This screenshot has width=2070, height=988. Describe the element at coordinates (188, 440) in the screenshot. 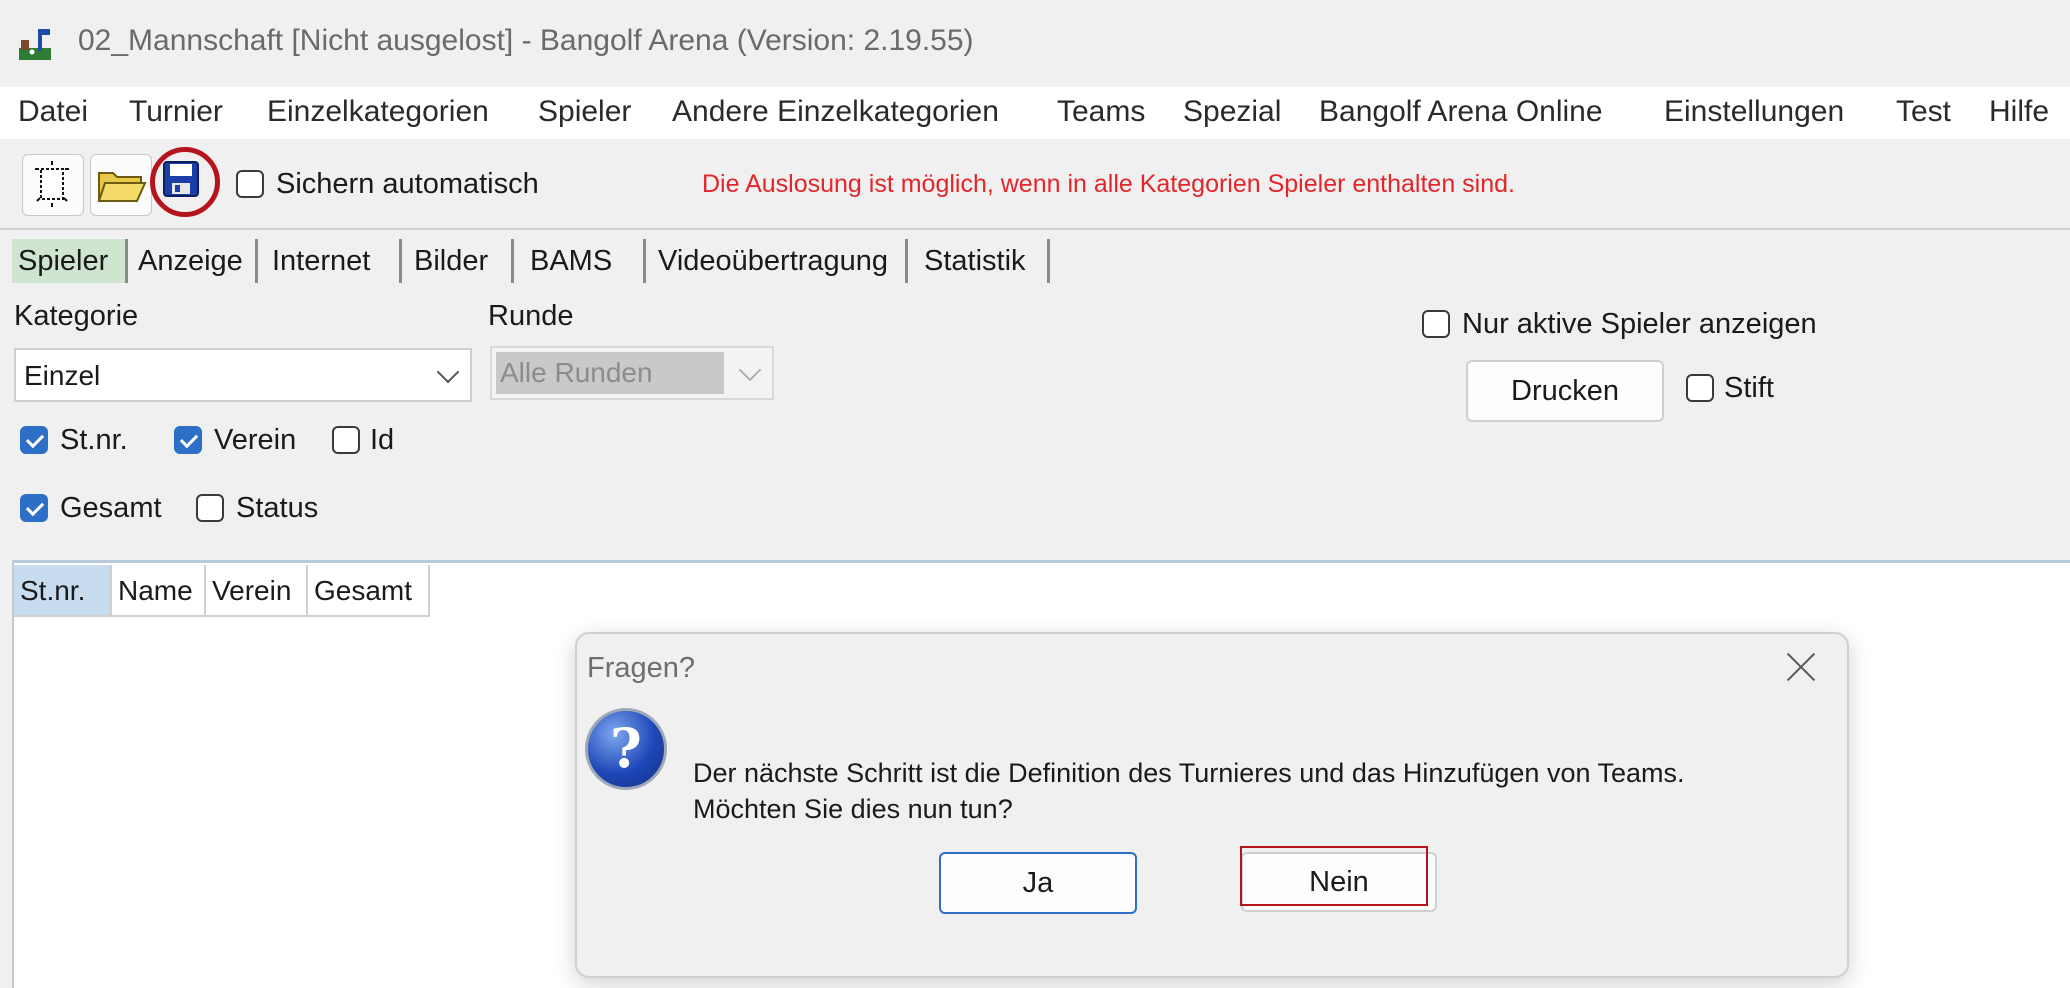

I see `verein-column-checkbox` at that location.